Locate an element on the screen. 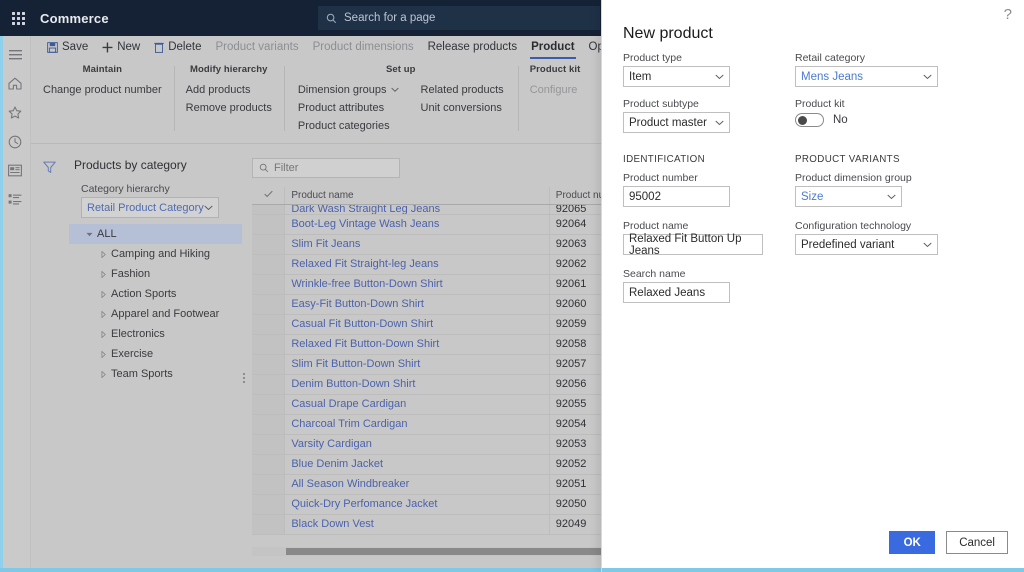 The width and height of the screenshot is (1024, 572). cell-product-name: Black Down Vest is located at coordinates (417, 524).